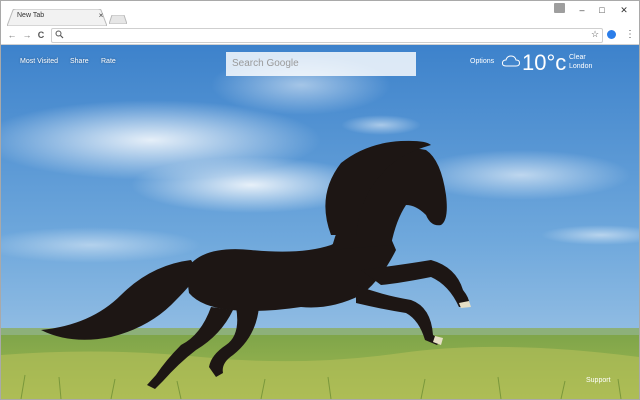  Describe the element at coordinates (511, 61) in the screenshot. I see `cloud-icon` at that location.